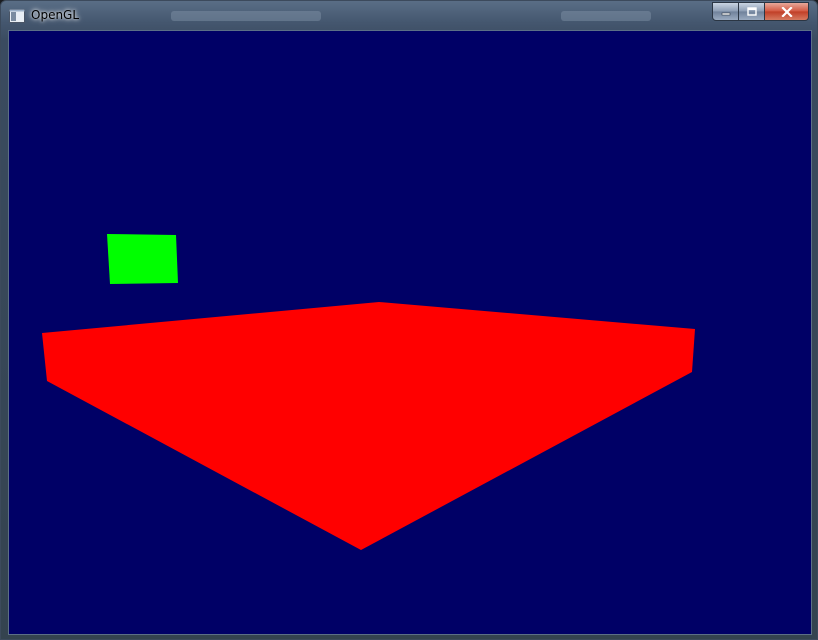  I want to click on maximize-button, so click(752, 11).